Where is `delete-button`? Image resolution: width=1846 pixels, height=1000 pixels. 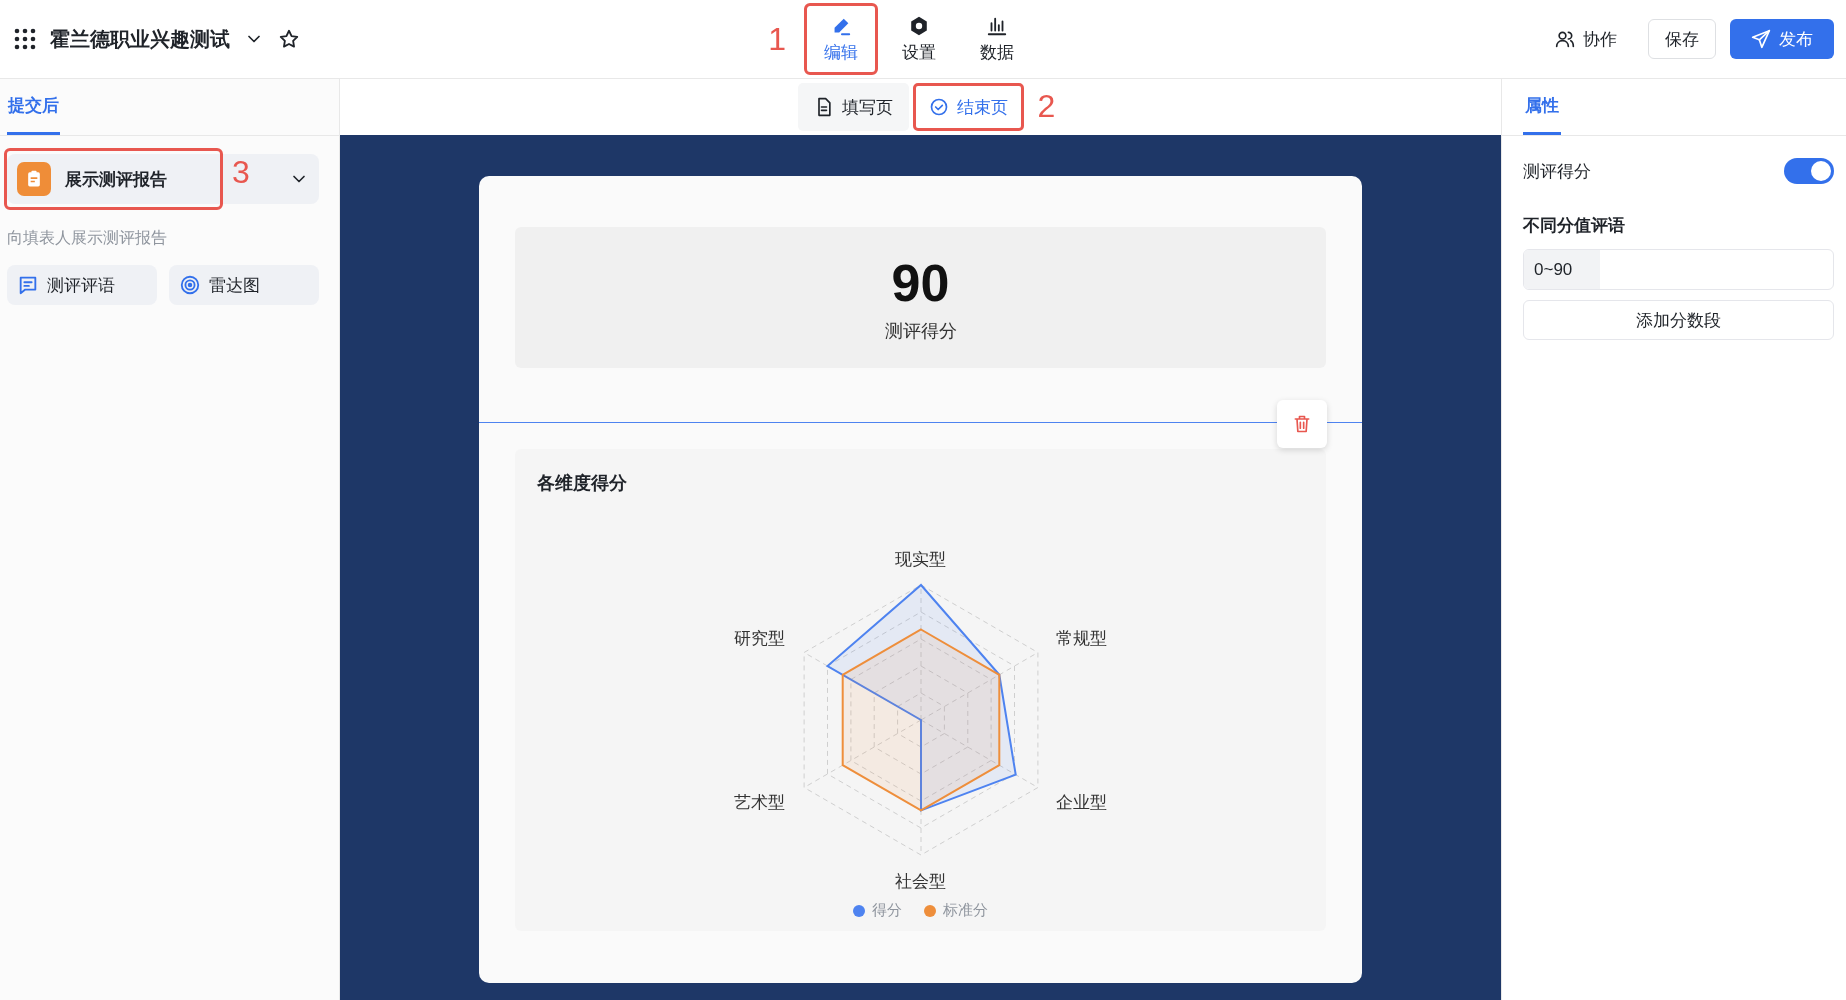
delete-button is located at coordinates (1302, 424).